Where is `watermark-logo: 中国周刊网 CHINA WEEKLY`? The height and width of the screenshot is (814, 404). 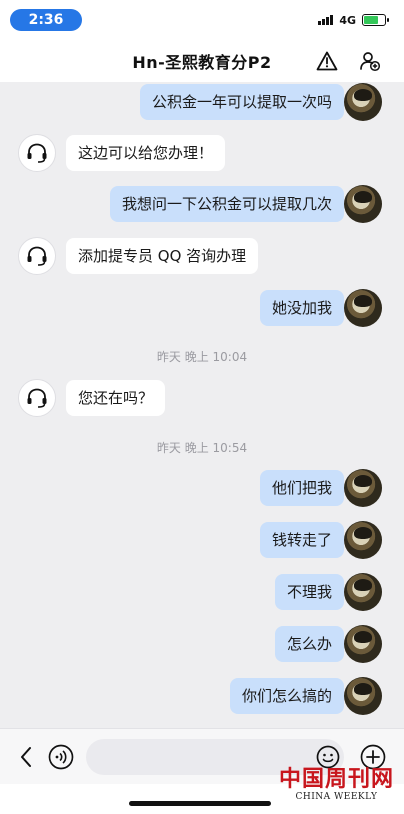 watermark-logo: 中国周刊网 CHINA WEEKLY is located at coordinates (336, 785).